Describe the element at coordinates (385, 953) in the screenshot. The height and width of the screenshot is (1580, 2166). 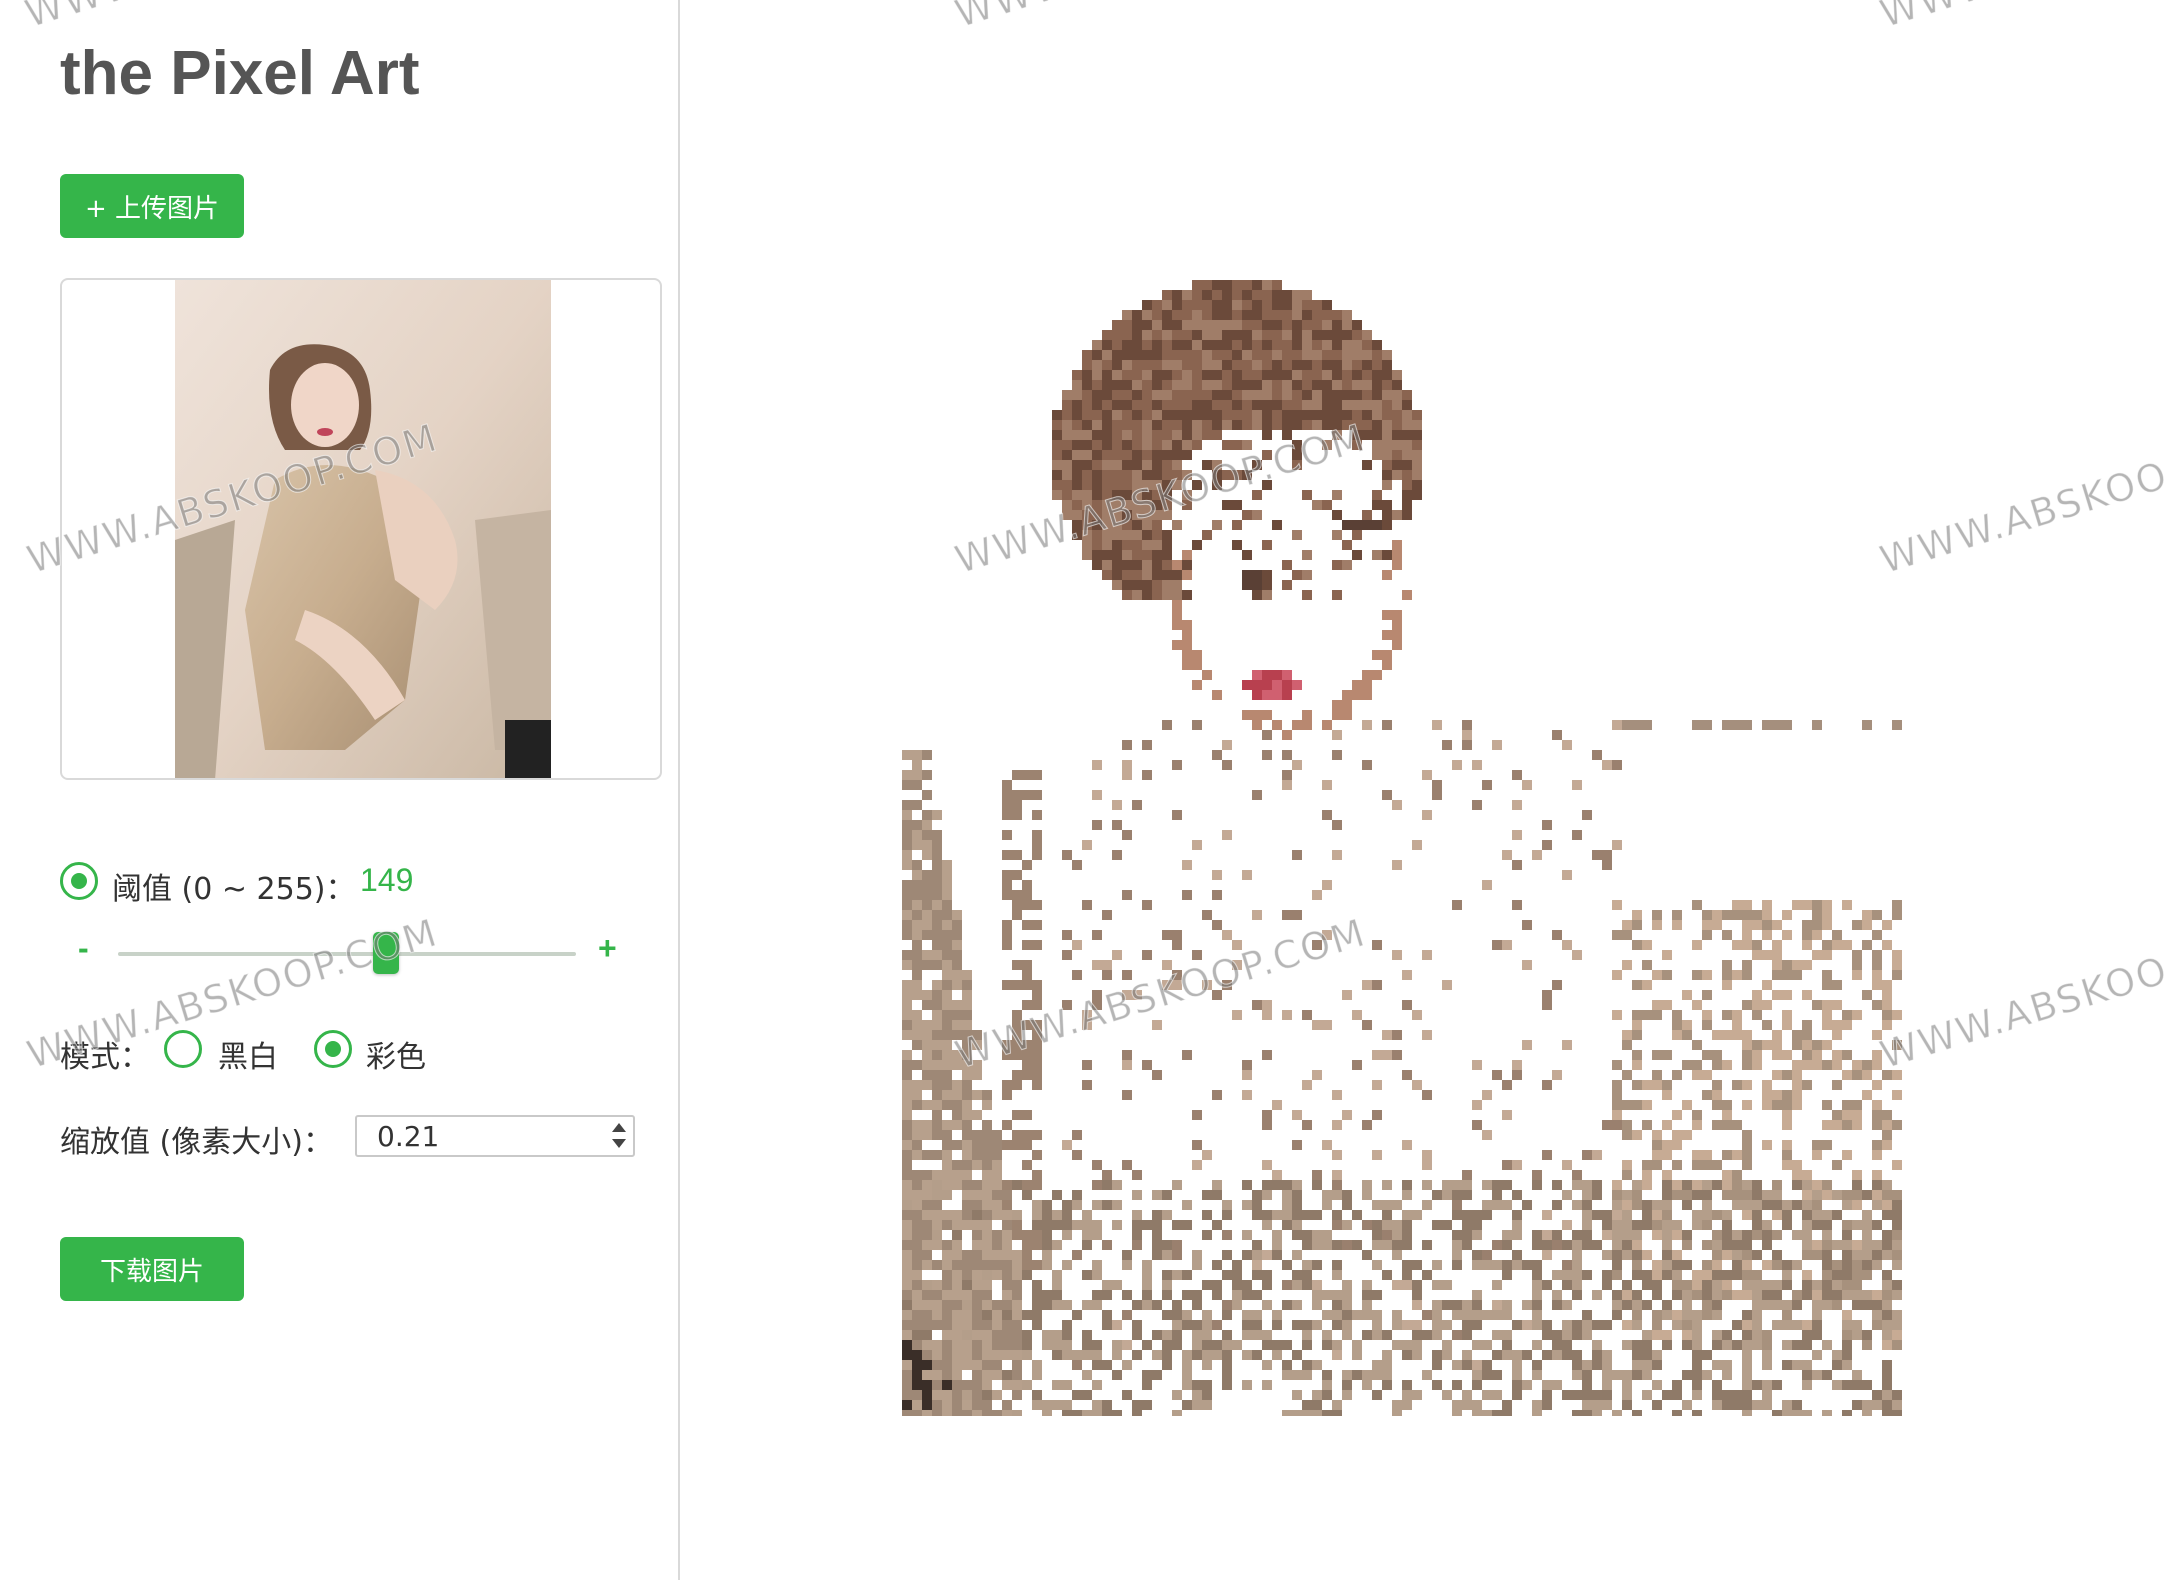
I see `threshold-slider-handle` at that location.